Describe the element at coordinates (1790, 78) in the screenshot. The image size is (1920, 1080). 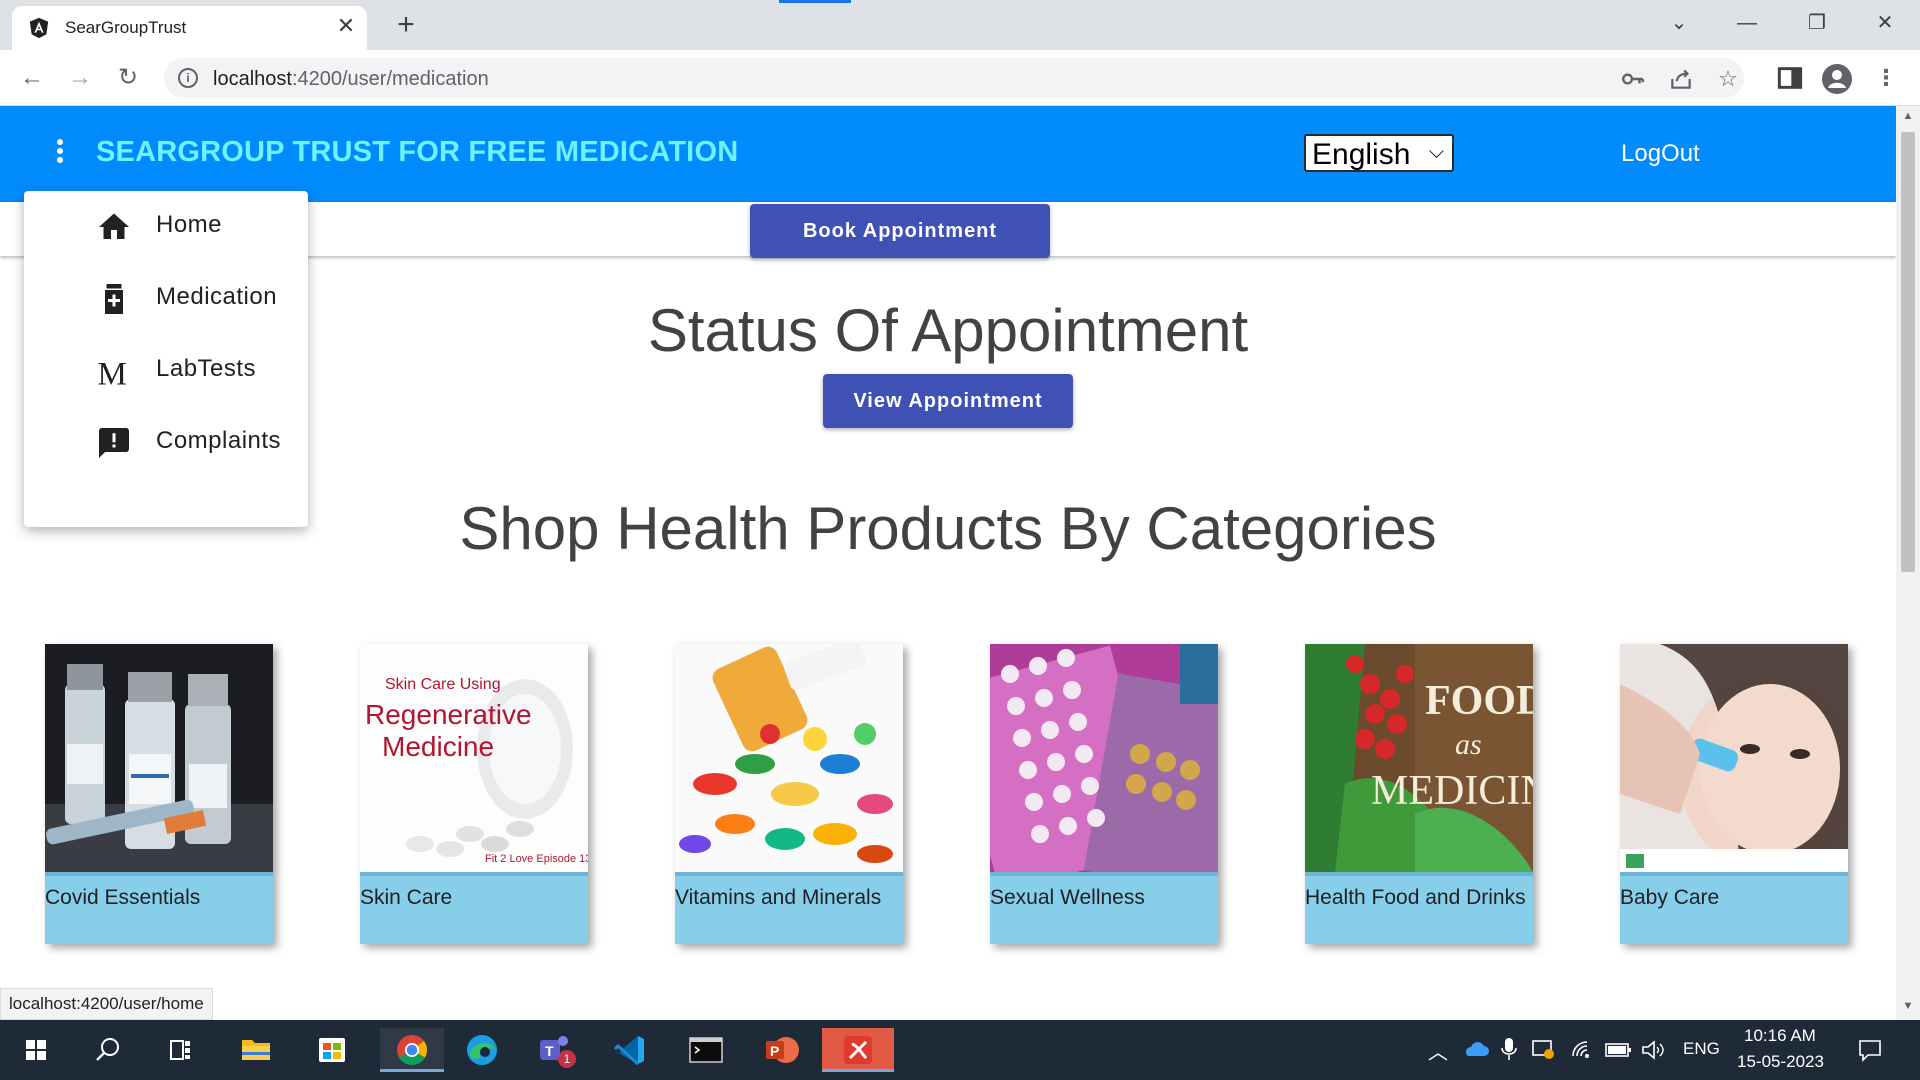
I see `side-panel-icon` at that location.